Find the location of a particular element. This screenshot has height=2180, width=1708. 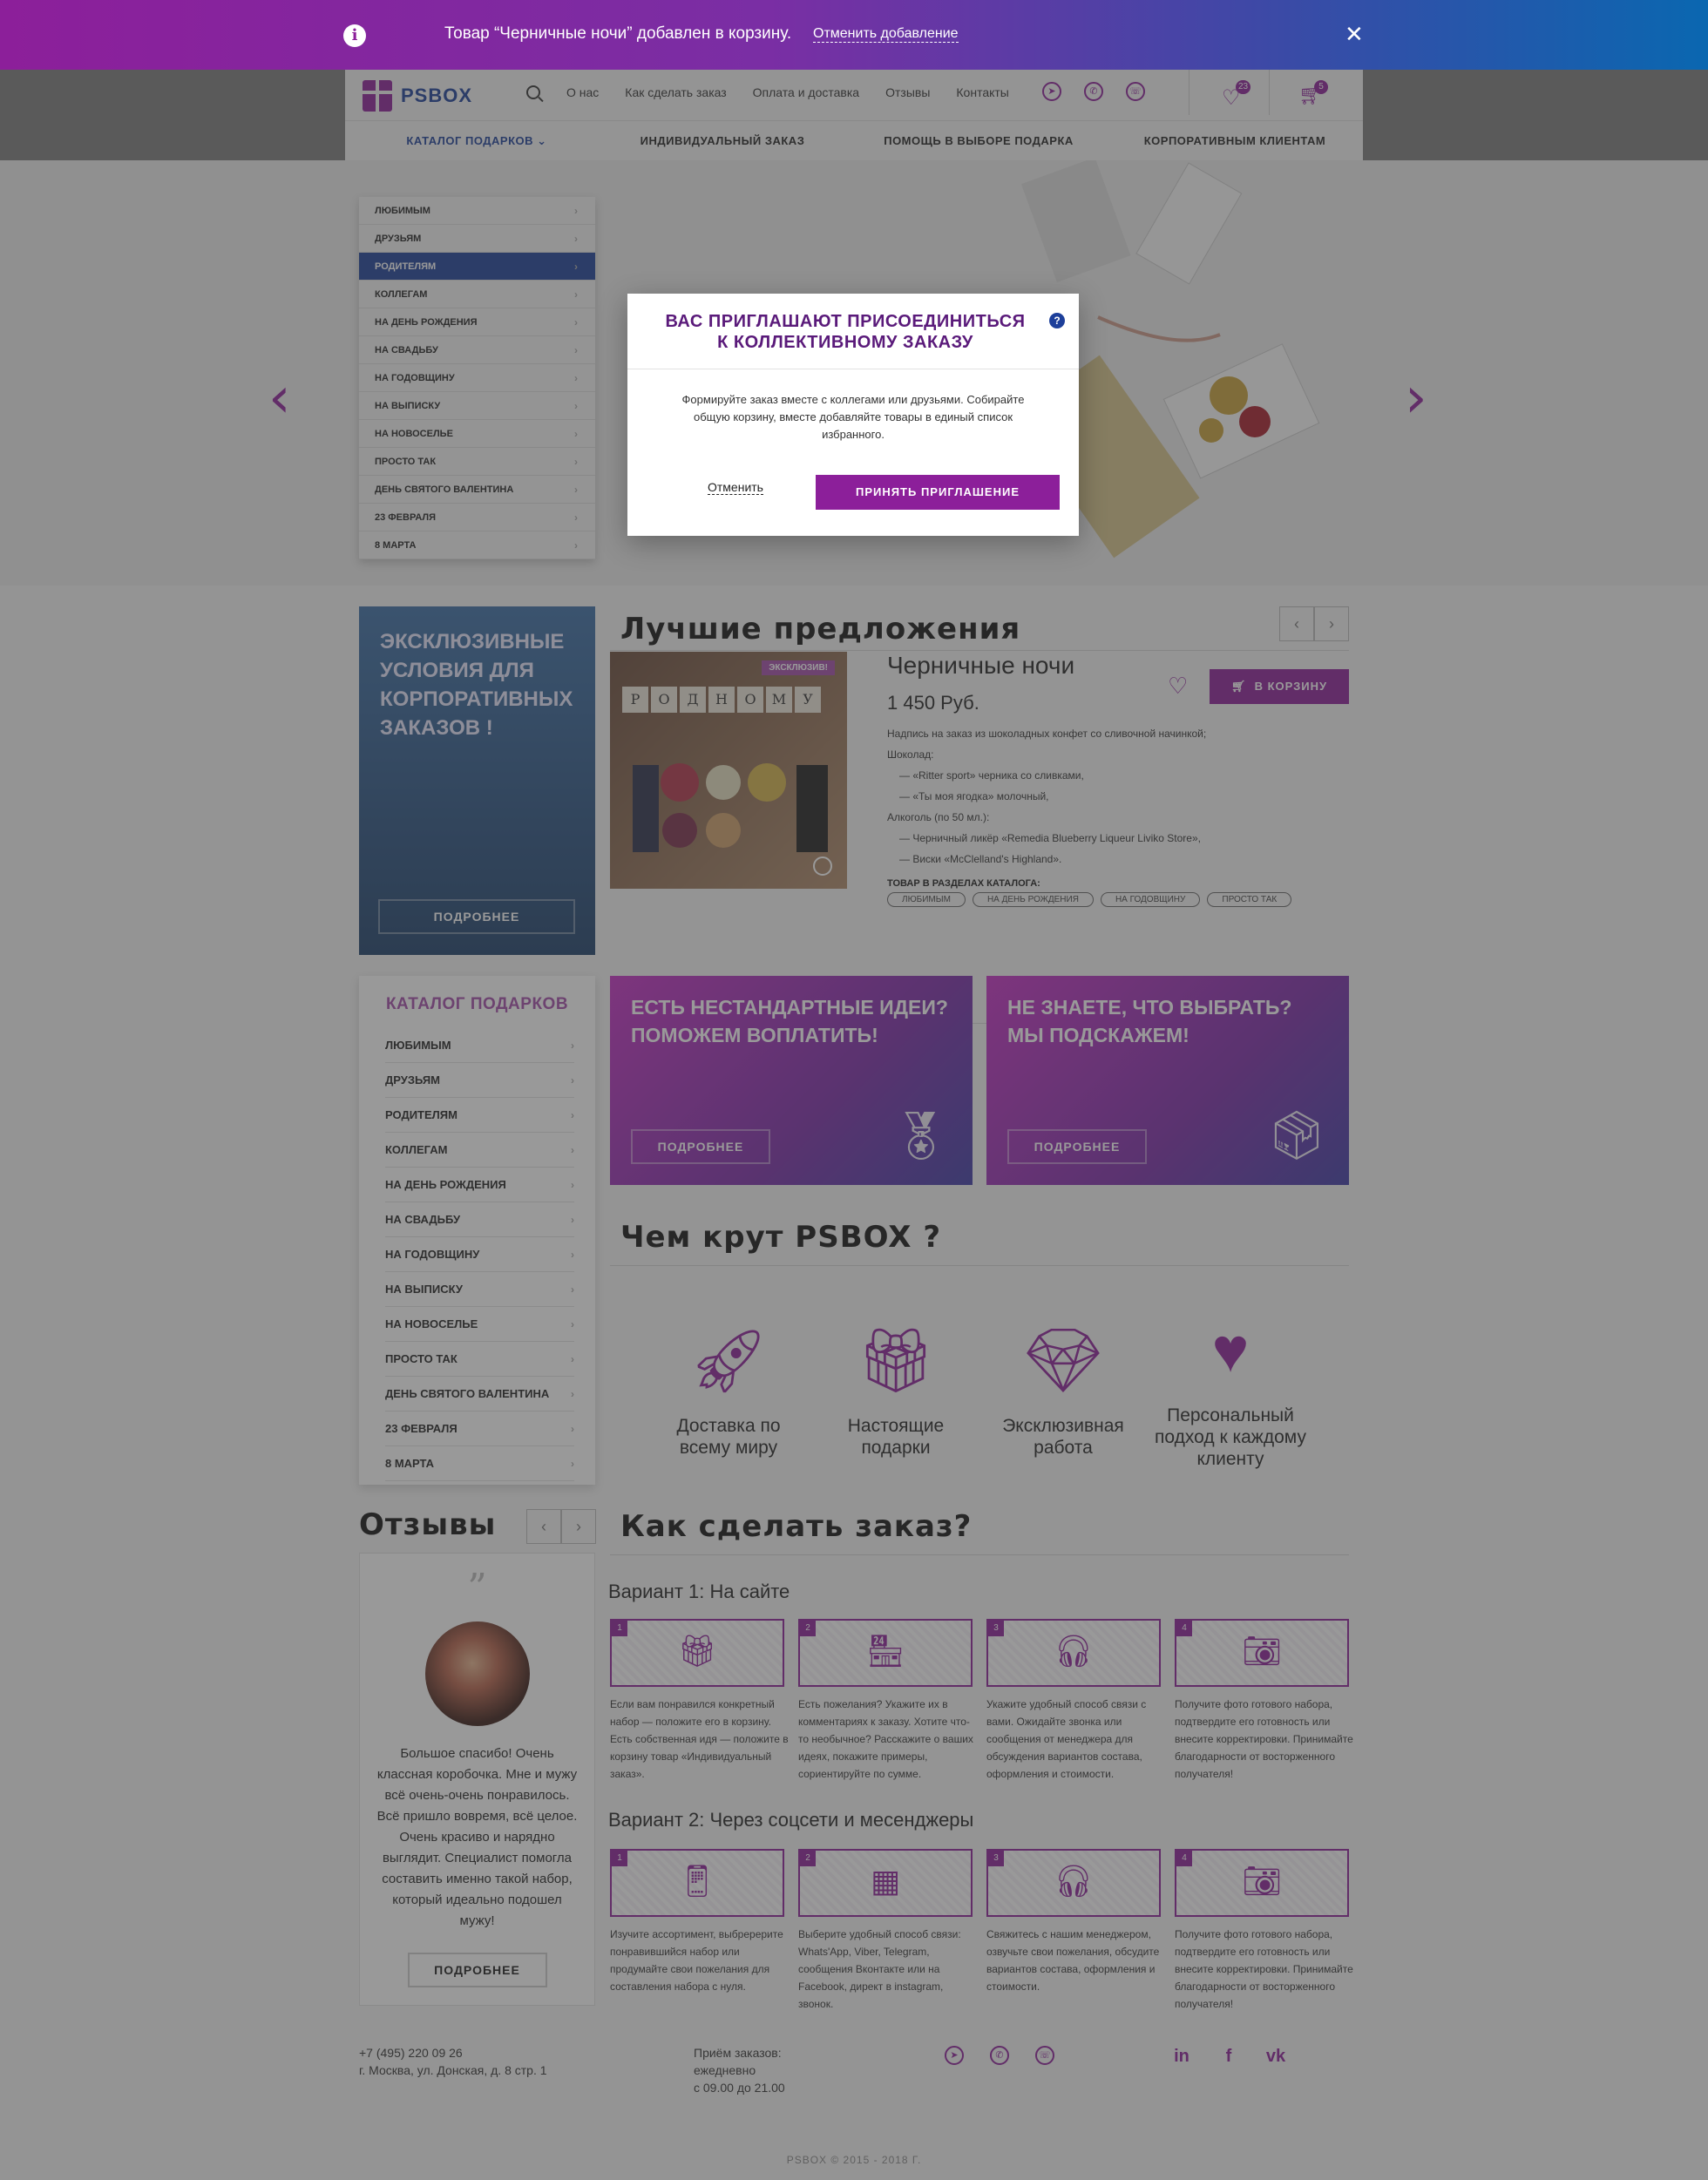

favorites-count-badge: 23 is located at coordinates (1243, 87).